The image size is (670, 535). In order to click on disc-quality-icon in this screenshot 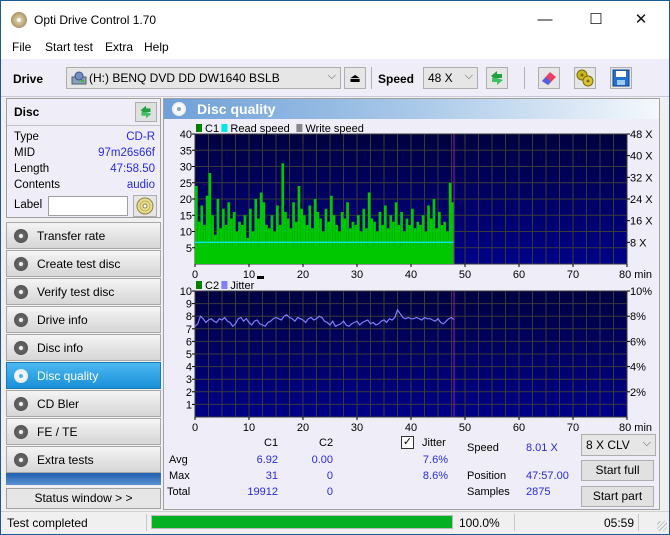, I will do `click(179, 109)`.